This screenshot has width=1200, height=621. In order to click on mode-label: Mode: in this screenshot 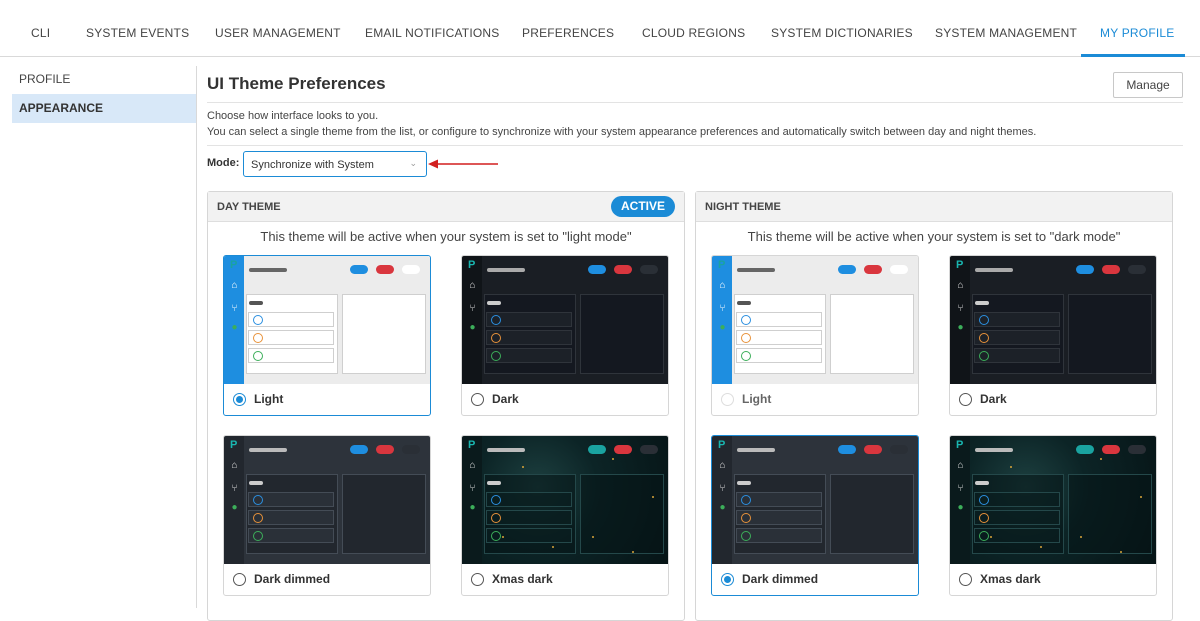, I will do `click(223, 163)`.